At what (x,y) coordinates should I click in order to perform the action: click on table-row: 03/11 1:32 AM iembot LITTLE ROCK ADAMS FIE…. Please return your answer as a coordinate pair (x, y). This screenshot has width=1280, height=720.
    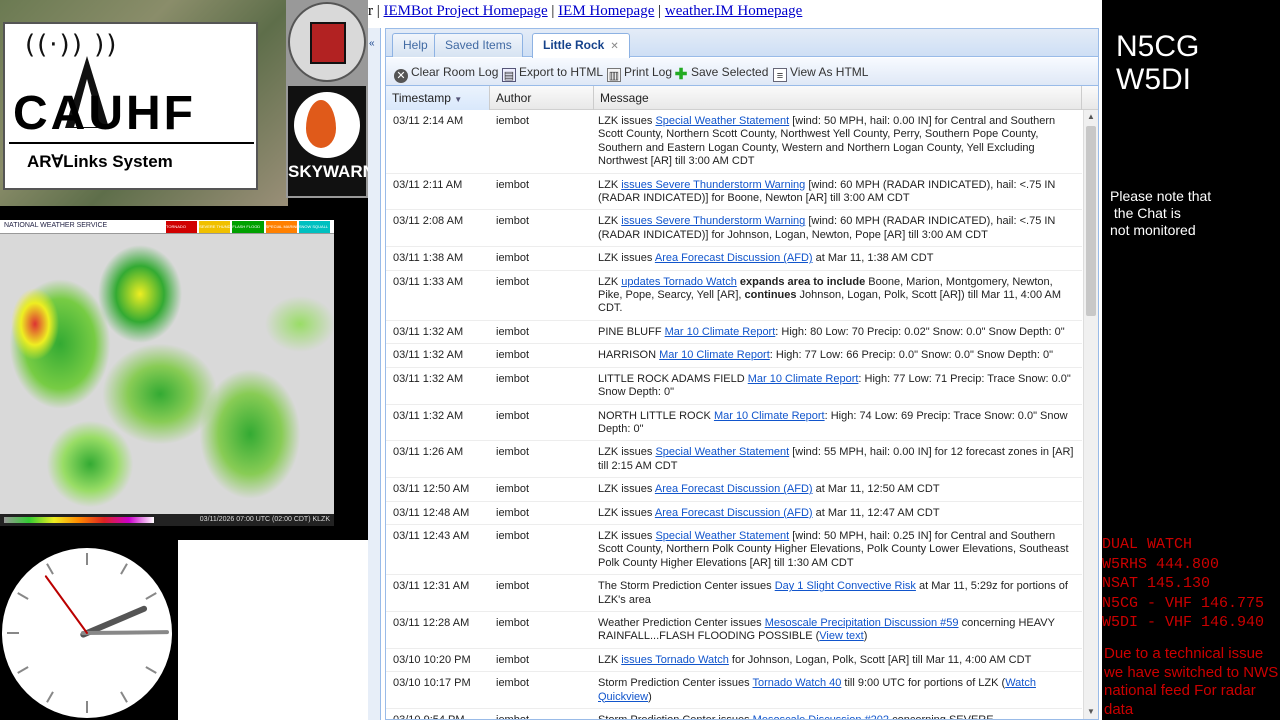
    Looking at the image, I should click on (734, 386).